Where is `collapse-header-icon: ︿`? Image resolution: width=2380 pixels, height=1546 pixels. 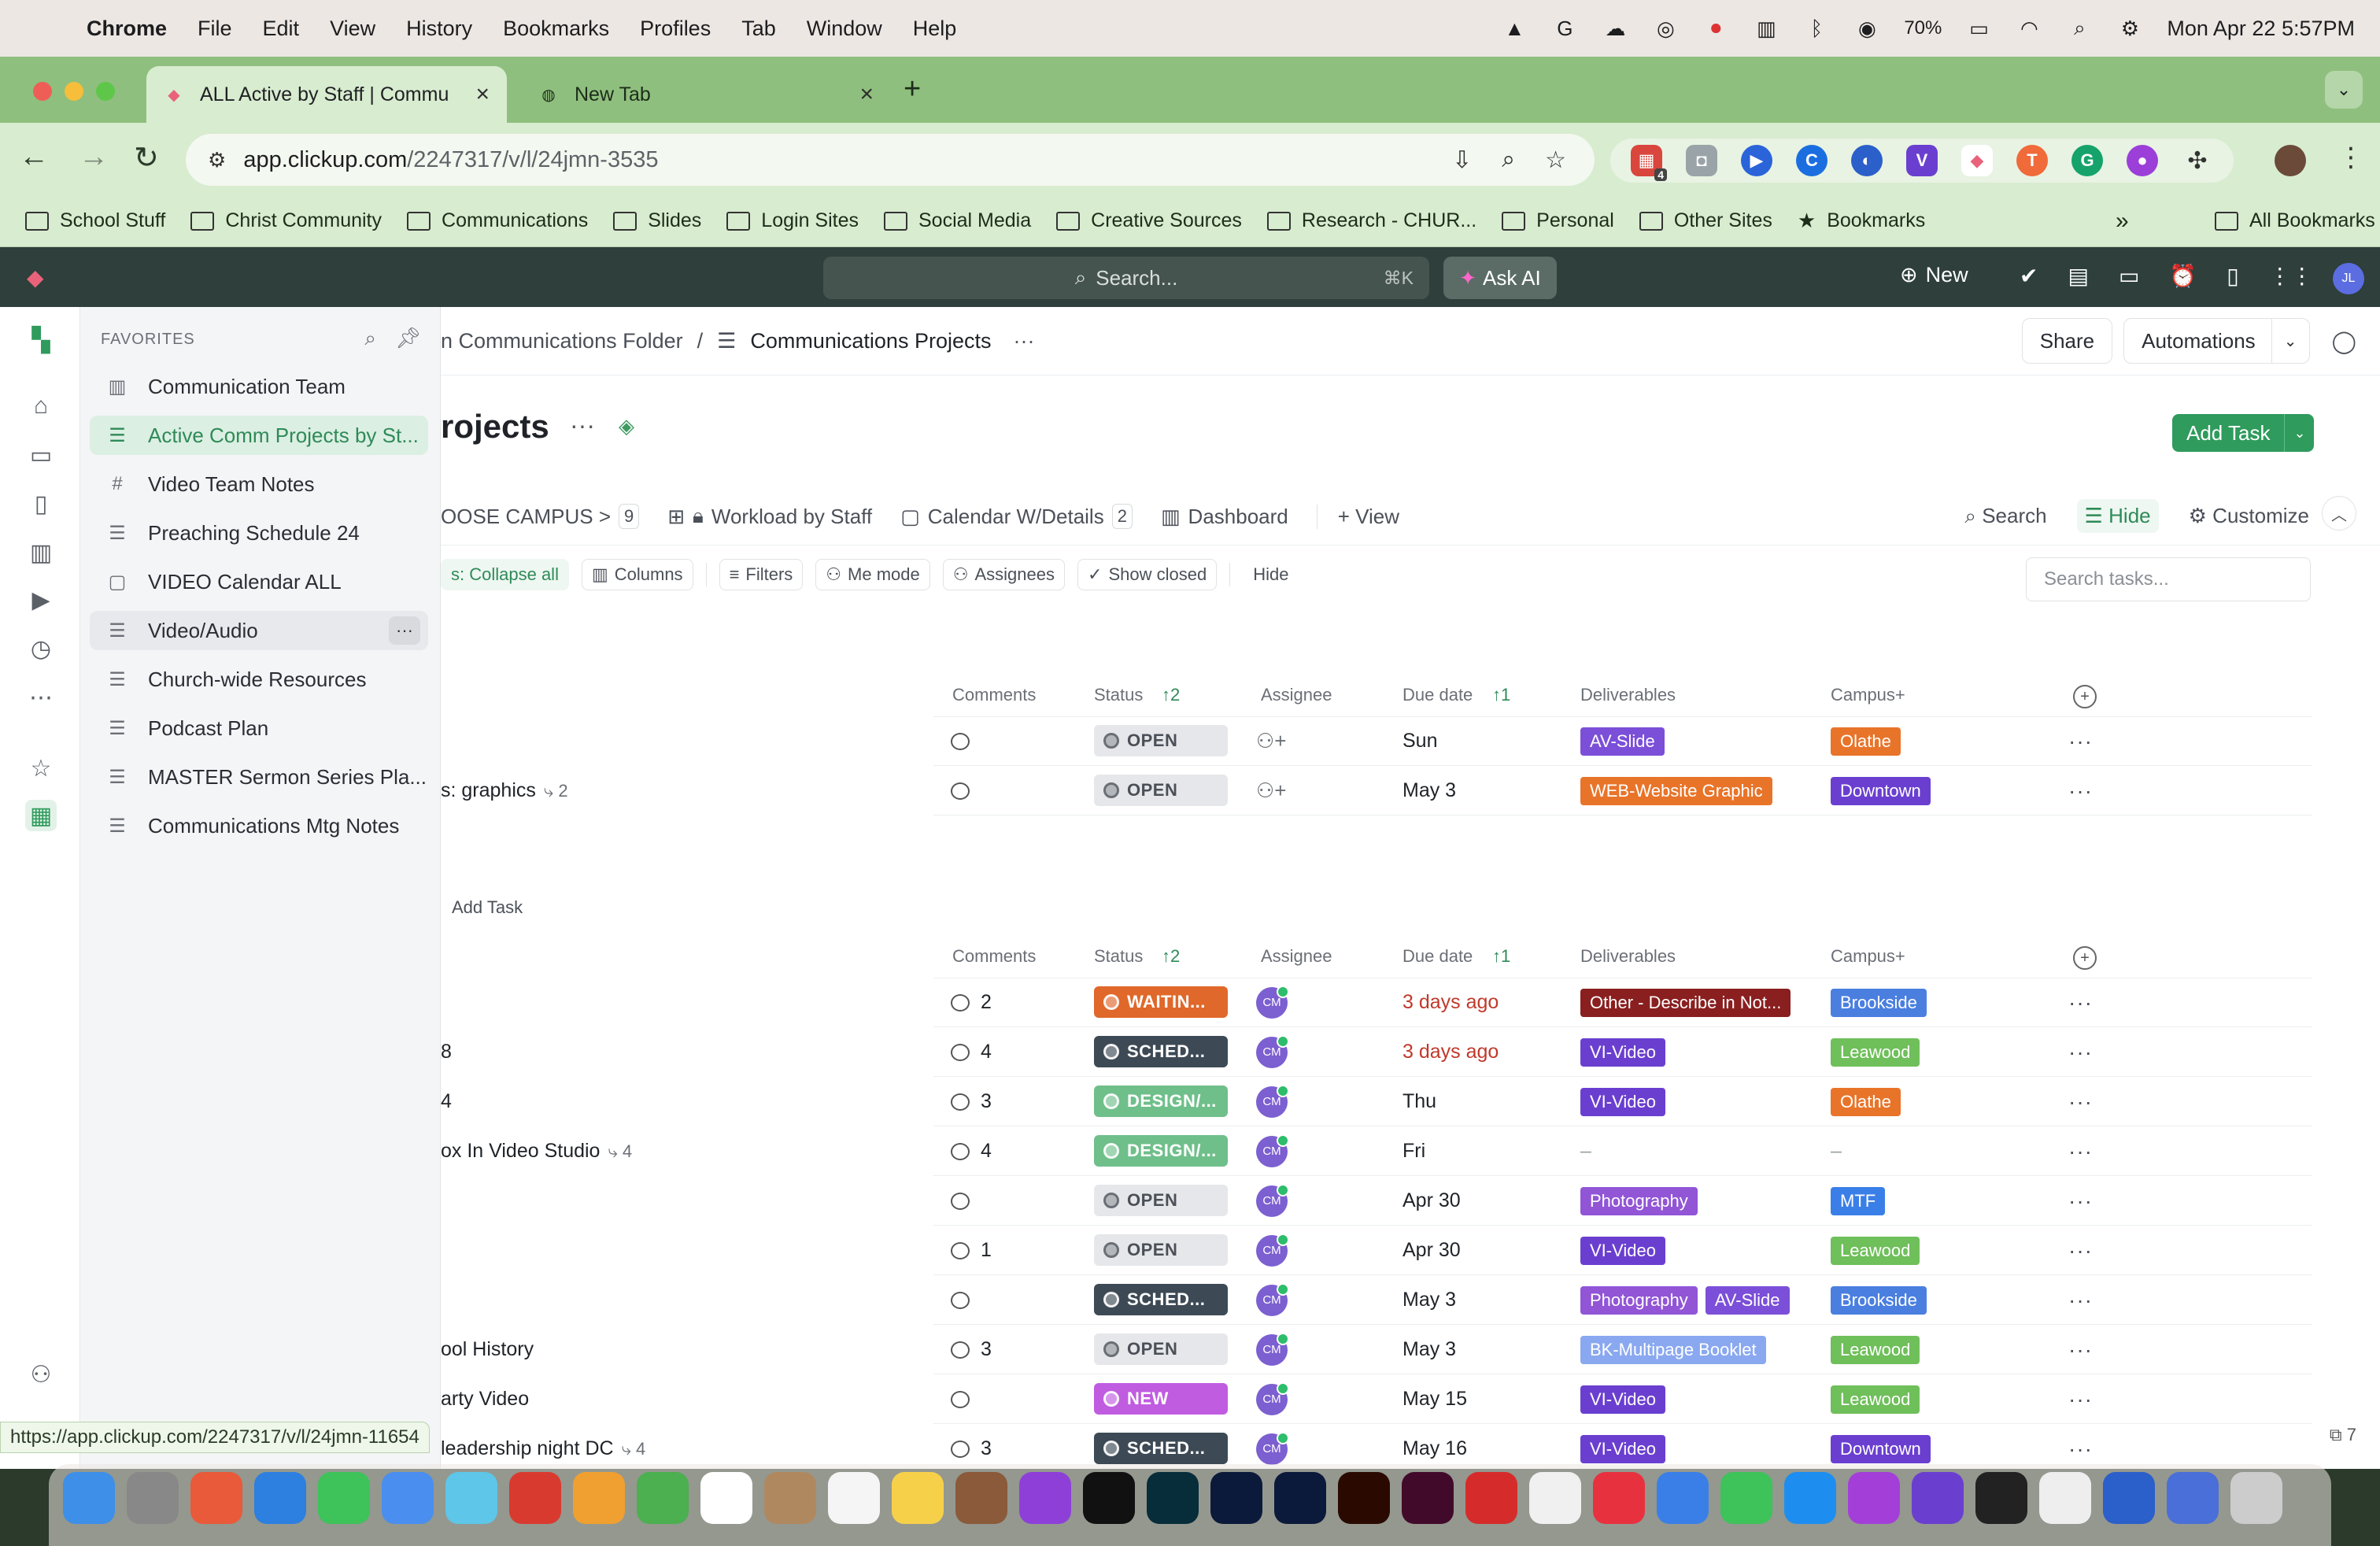 collapse-header-icon: ︿ is located at coordinates (2339, 513).